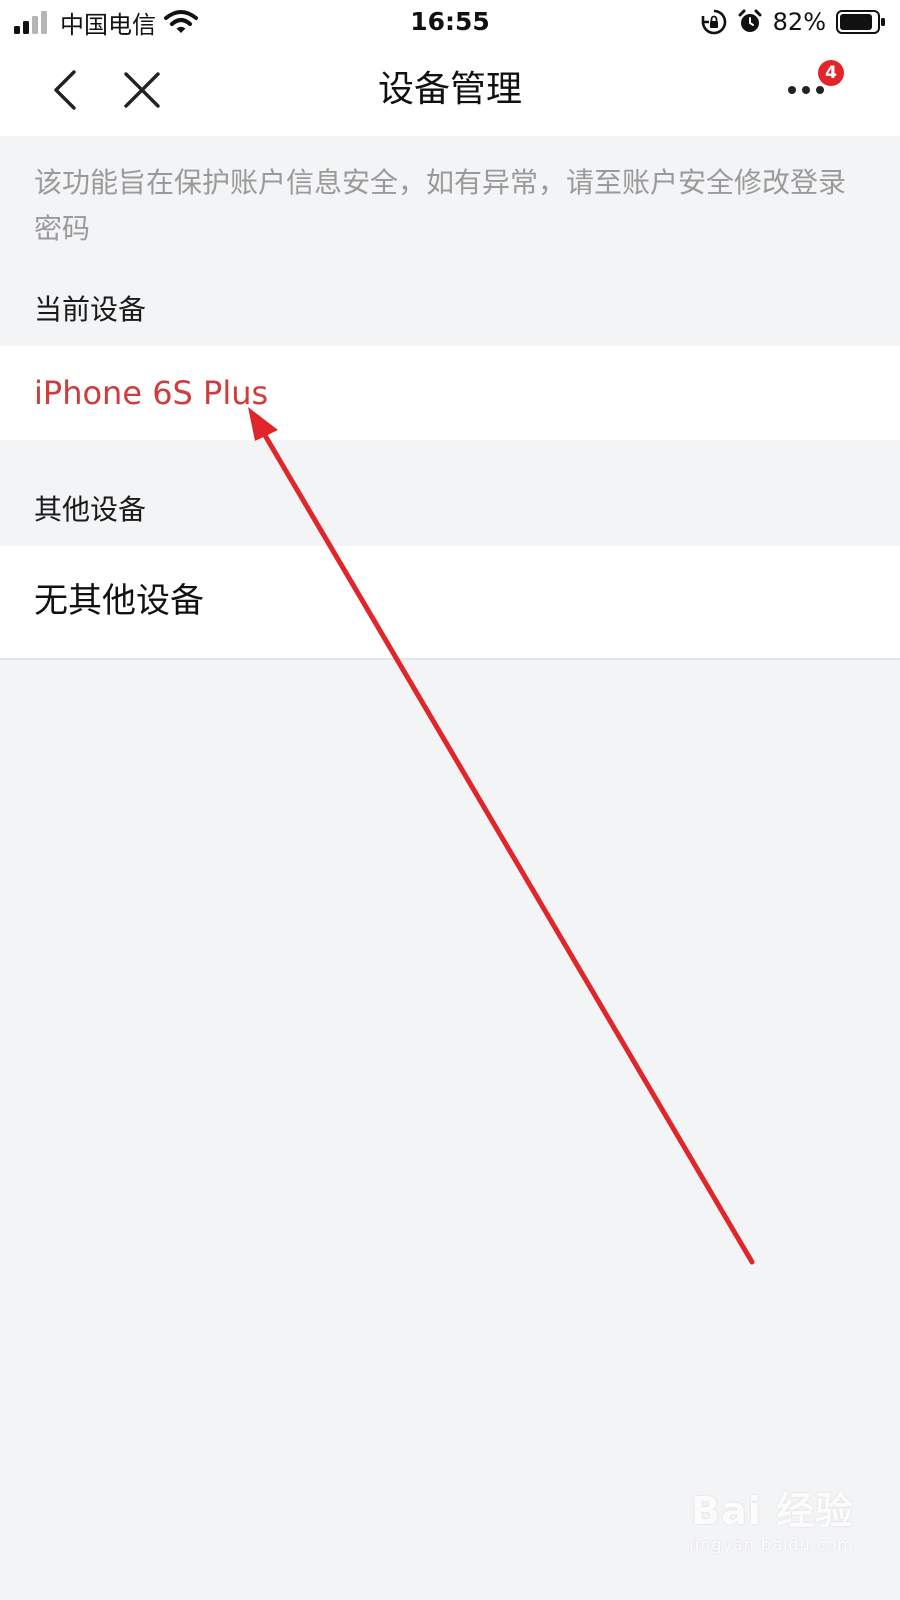 The image size is (900, 1600). I want to click on status-right: 82%, so click(793, 22).